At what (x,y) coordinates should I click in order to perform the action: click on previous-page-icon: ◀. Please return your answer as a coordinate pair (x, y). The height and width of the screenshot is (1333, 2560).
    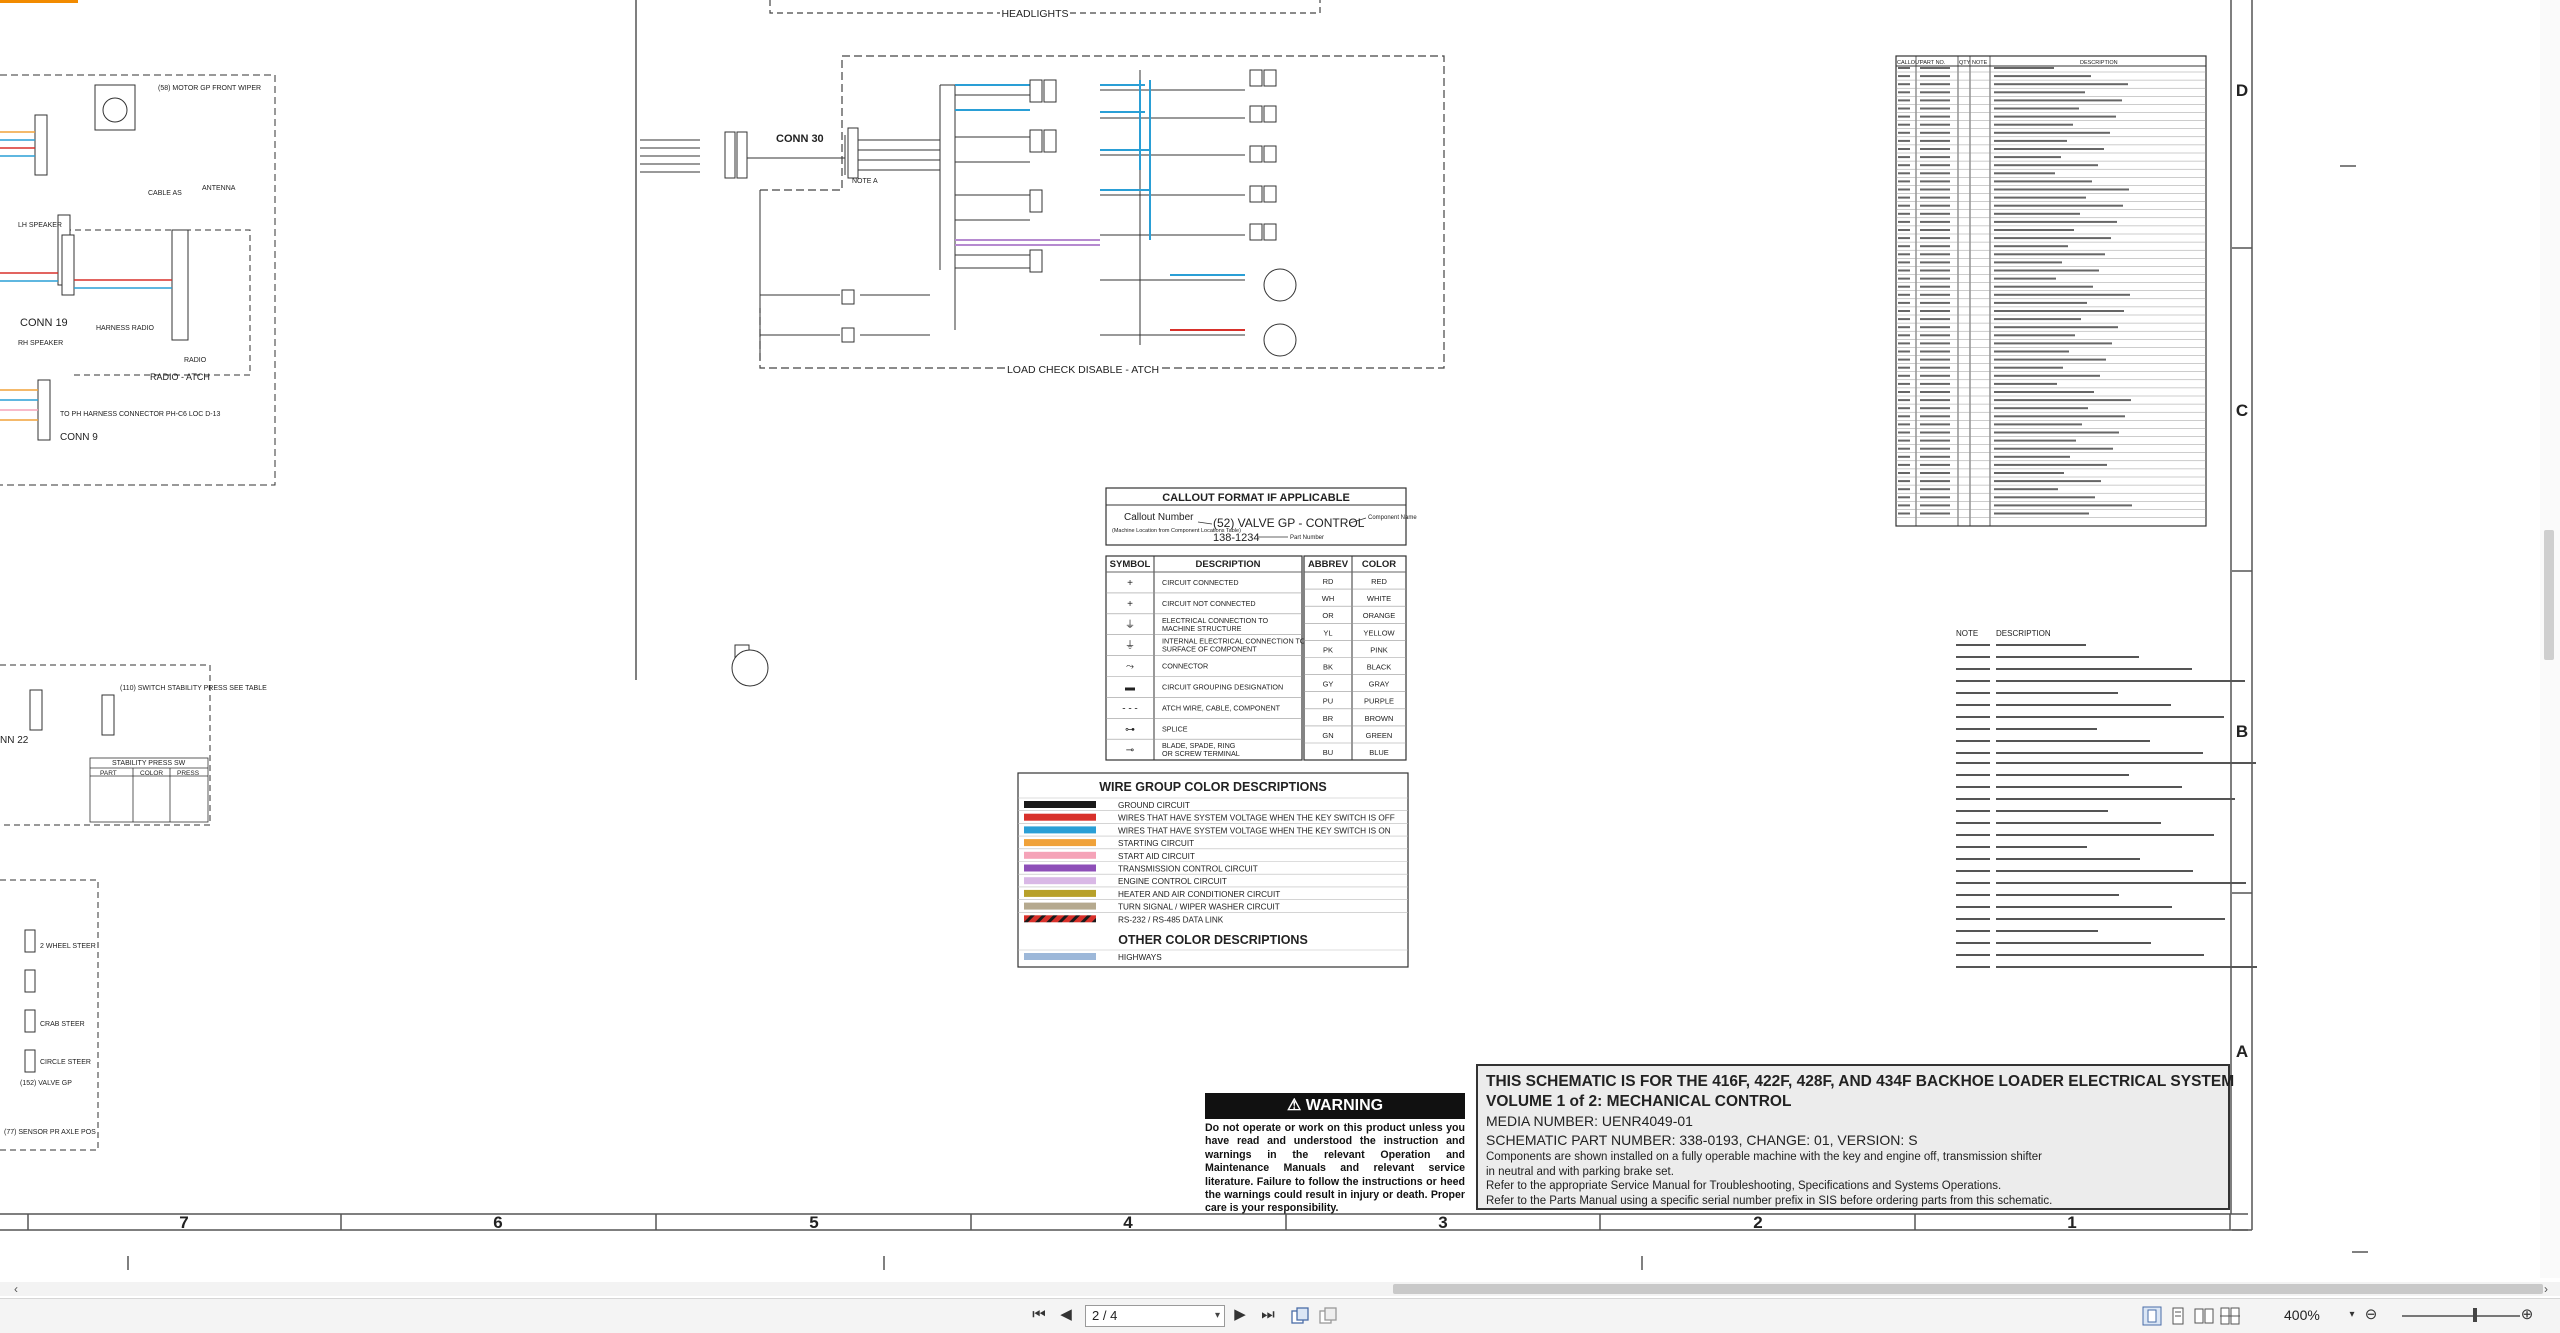
    Looking at the image, I should click on (1066, 1315).